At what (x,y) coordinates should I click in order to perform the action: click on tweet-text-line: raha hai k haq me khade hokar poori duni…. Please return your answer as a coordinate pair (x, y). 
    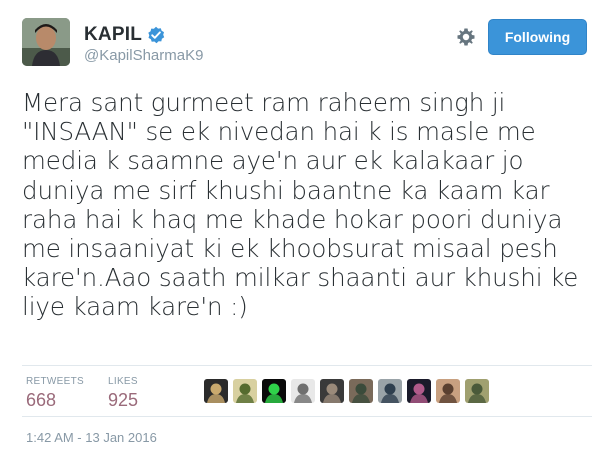
    Looking at the image, I should click on (292, 219).